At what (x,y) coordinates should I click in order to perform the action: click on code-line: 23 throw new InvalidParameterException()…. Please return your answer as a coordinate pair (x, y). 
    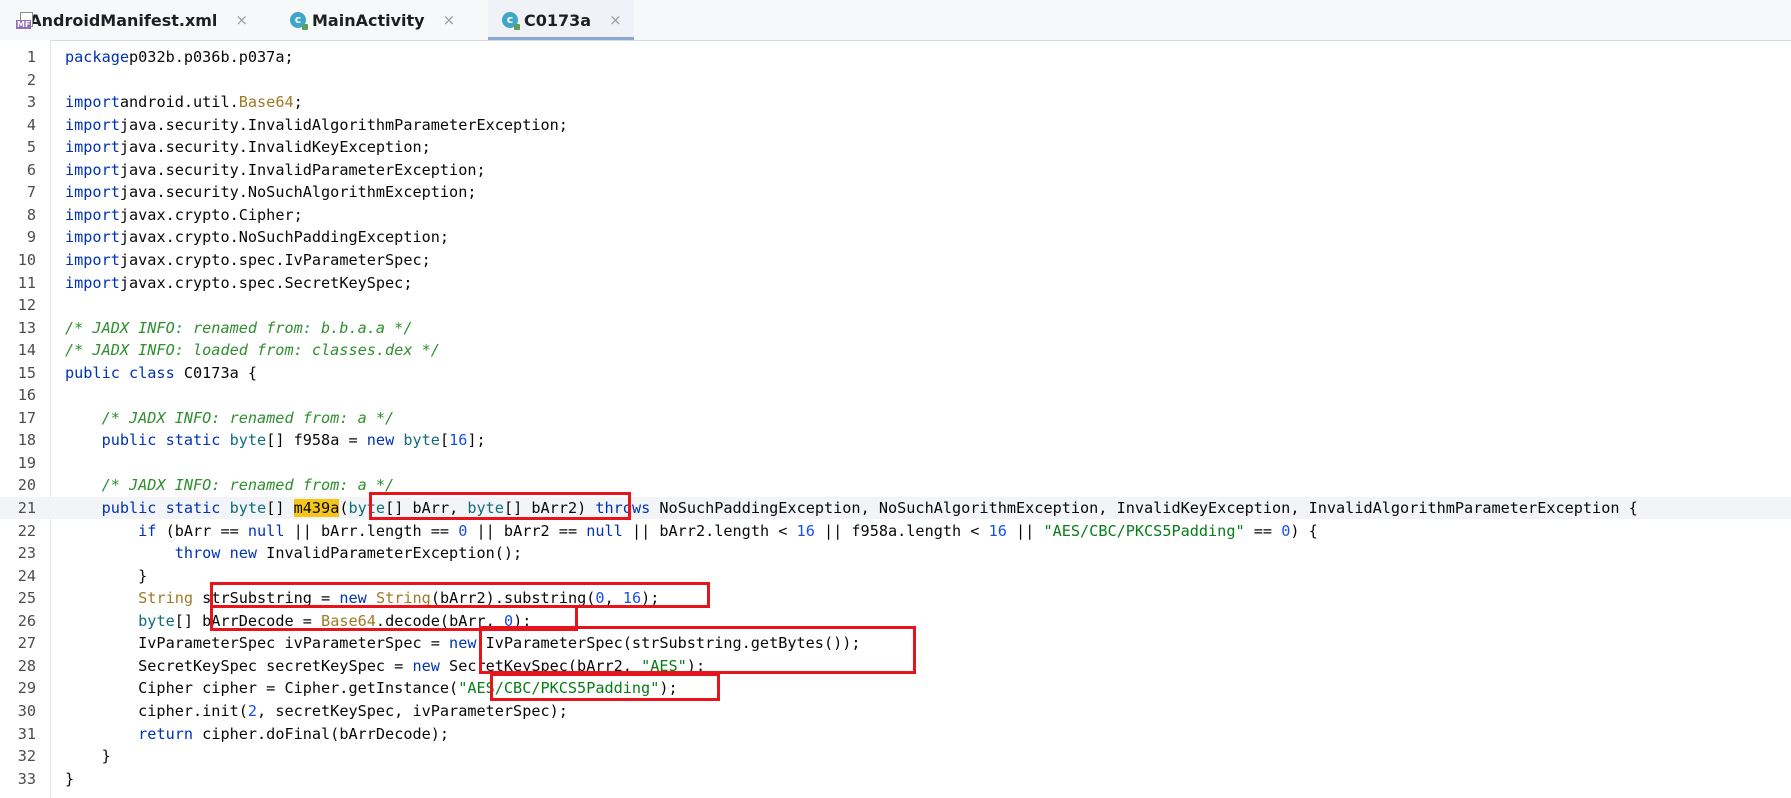
    Looking at the image, I should click on (895, 553).